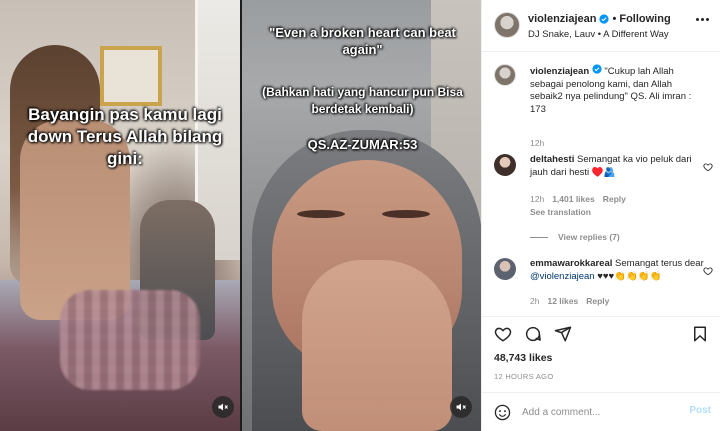 This screenshot has width=720, height=431. I want to click on replies-divider-line, so click(539, 237).